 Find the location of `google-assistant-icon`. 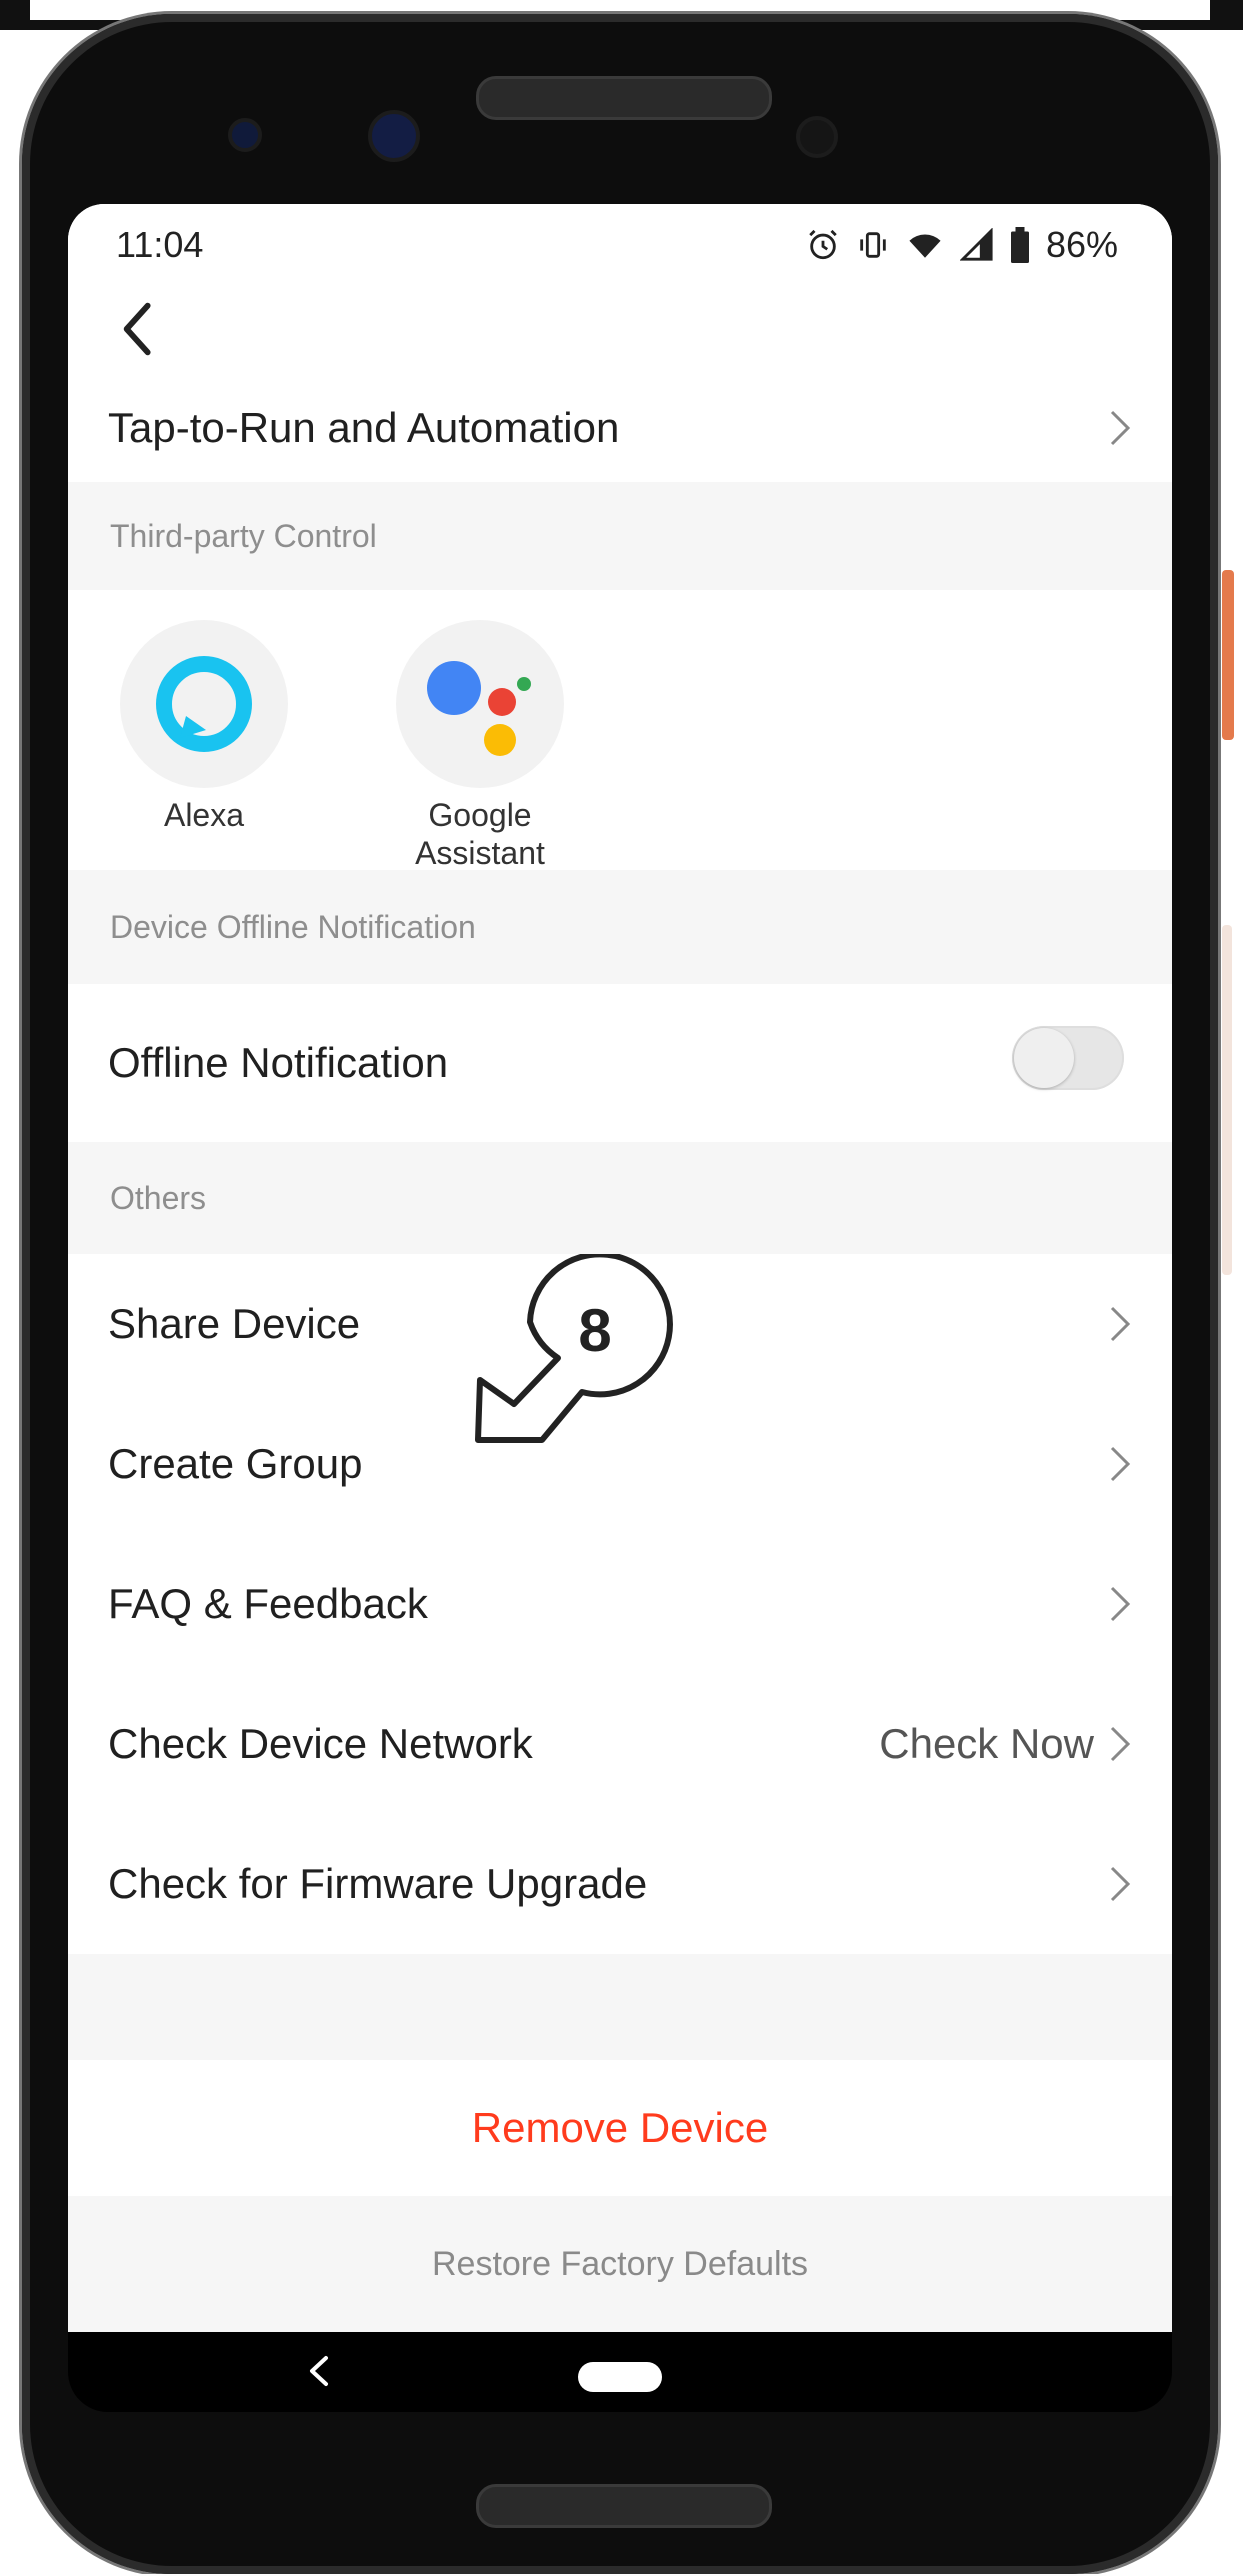

google-assistant-icon is located at coordinates (480, 704).